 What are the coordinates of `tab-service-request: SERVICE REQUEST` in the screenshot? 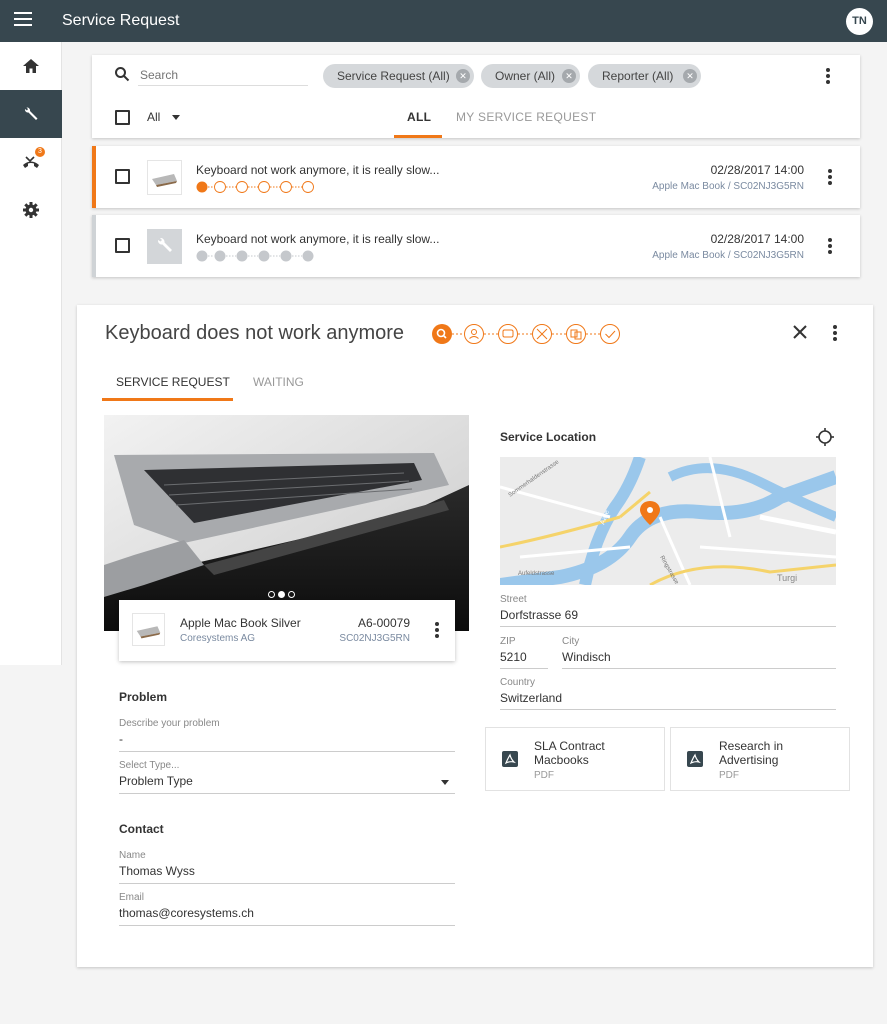 It's located at (173, 382).